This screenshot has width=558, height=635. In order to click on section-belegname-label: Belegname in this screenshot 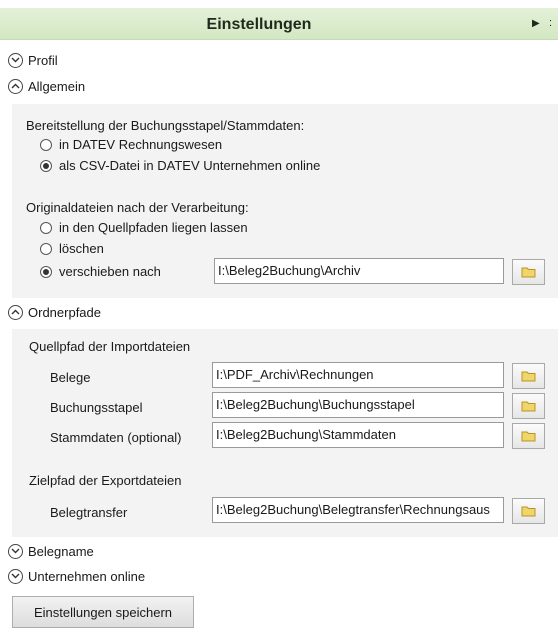, I will do `click(61, 551)`.